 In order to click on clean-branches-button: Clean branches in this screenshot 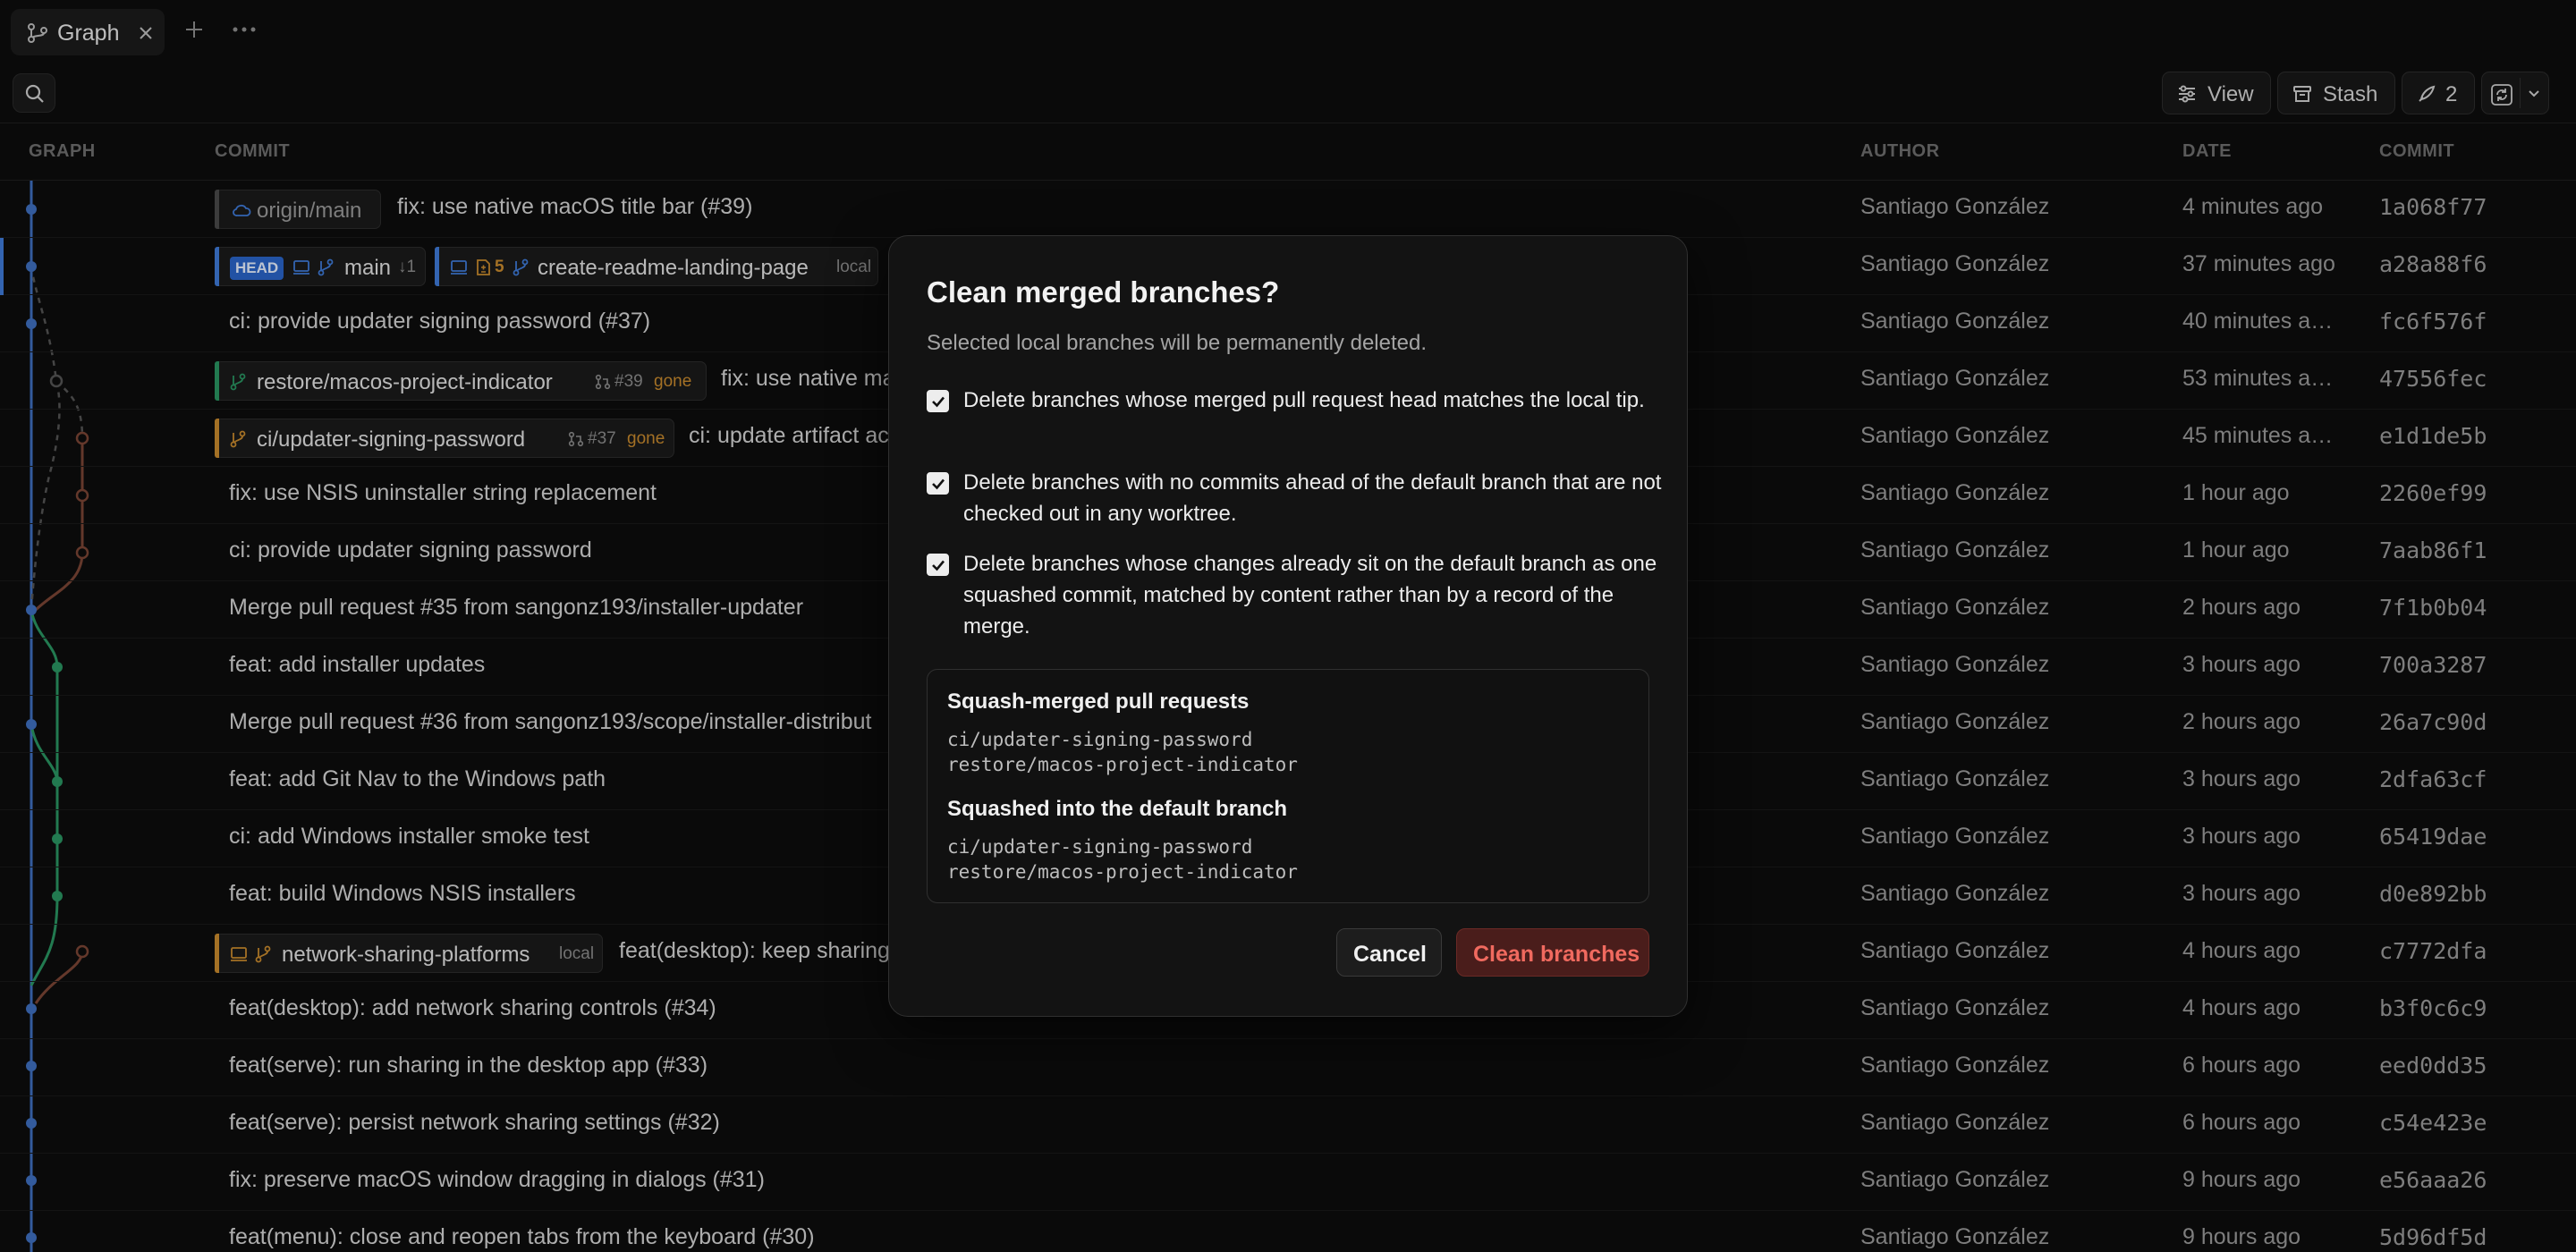, I will do `click(1552, 953)`.